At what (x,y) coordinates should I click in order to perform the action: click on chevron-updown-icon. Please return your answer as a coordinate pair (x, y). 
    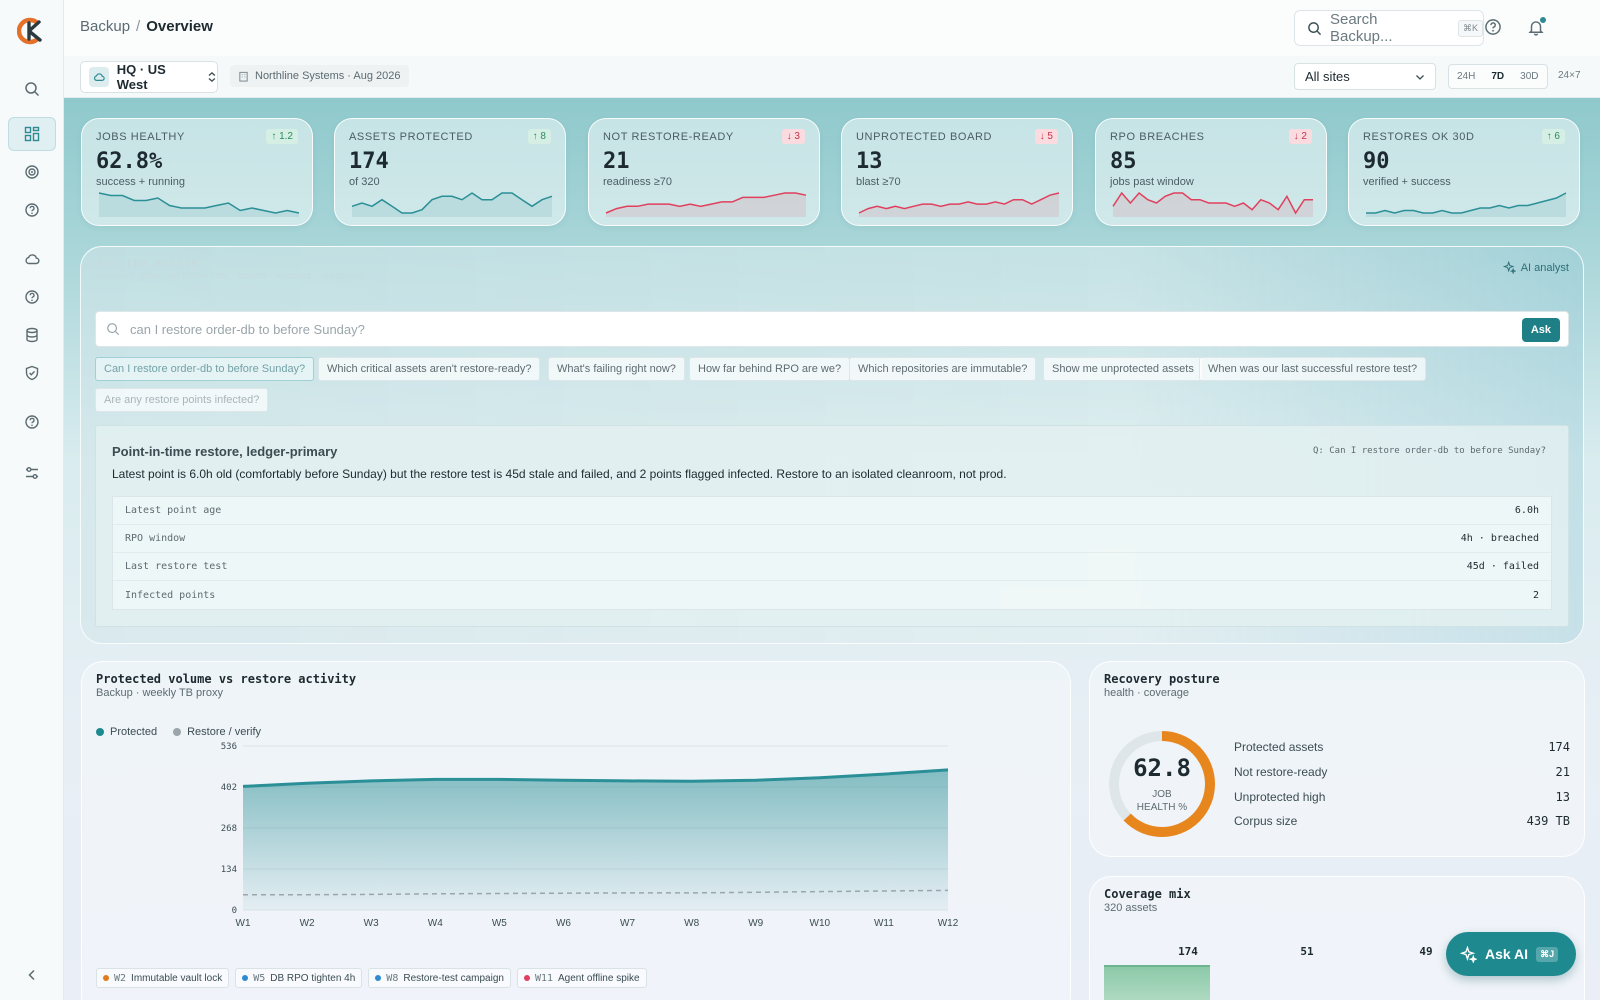
    Looking at the image, I should click on (212, 77).